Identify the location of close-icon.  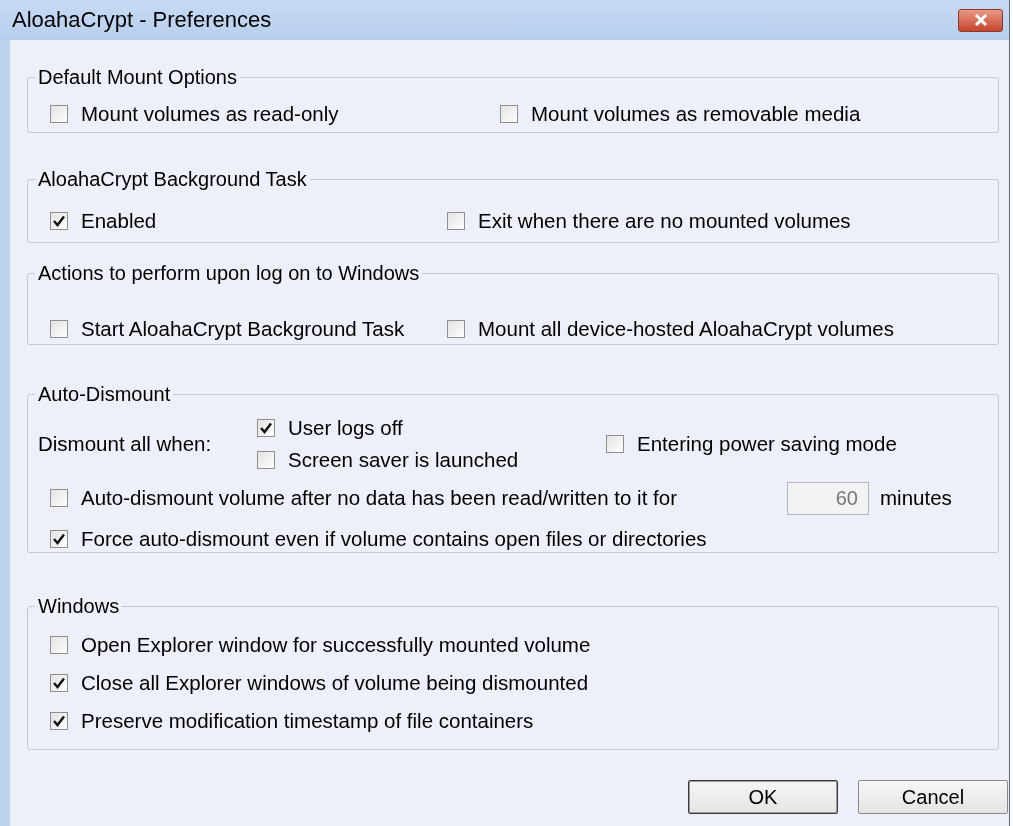
(980, 20).